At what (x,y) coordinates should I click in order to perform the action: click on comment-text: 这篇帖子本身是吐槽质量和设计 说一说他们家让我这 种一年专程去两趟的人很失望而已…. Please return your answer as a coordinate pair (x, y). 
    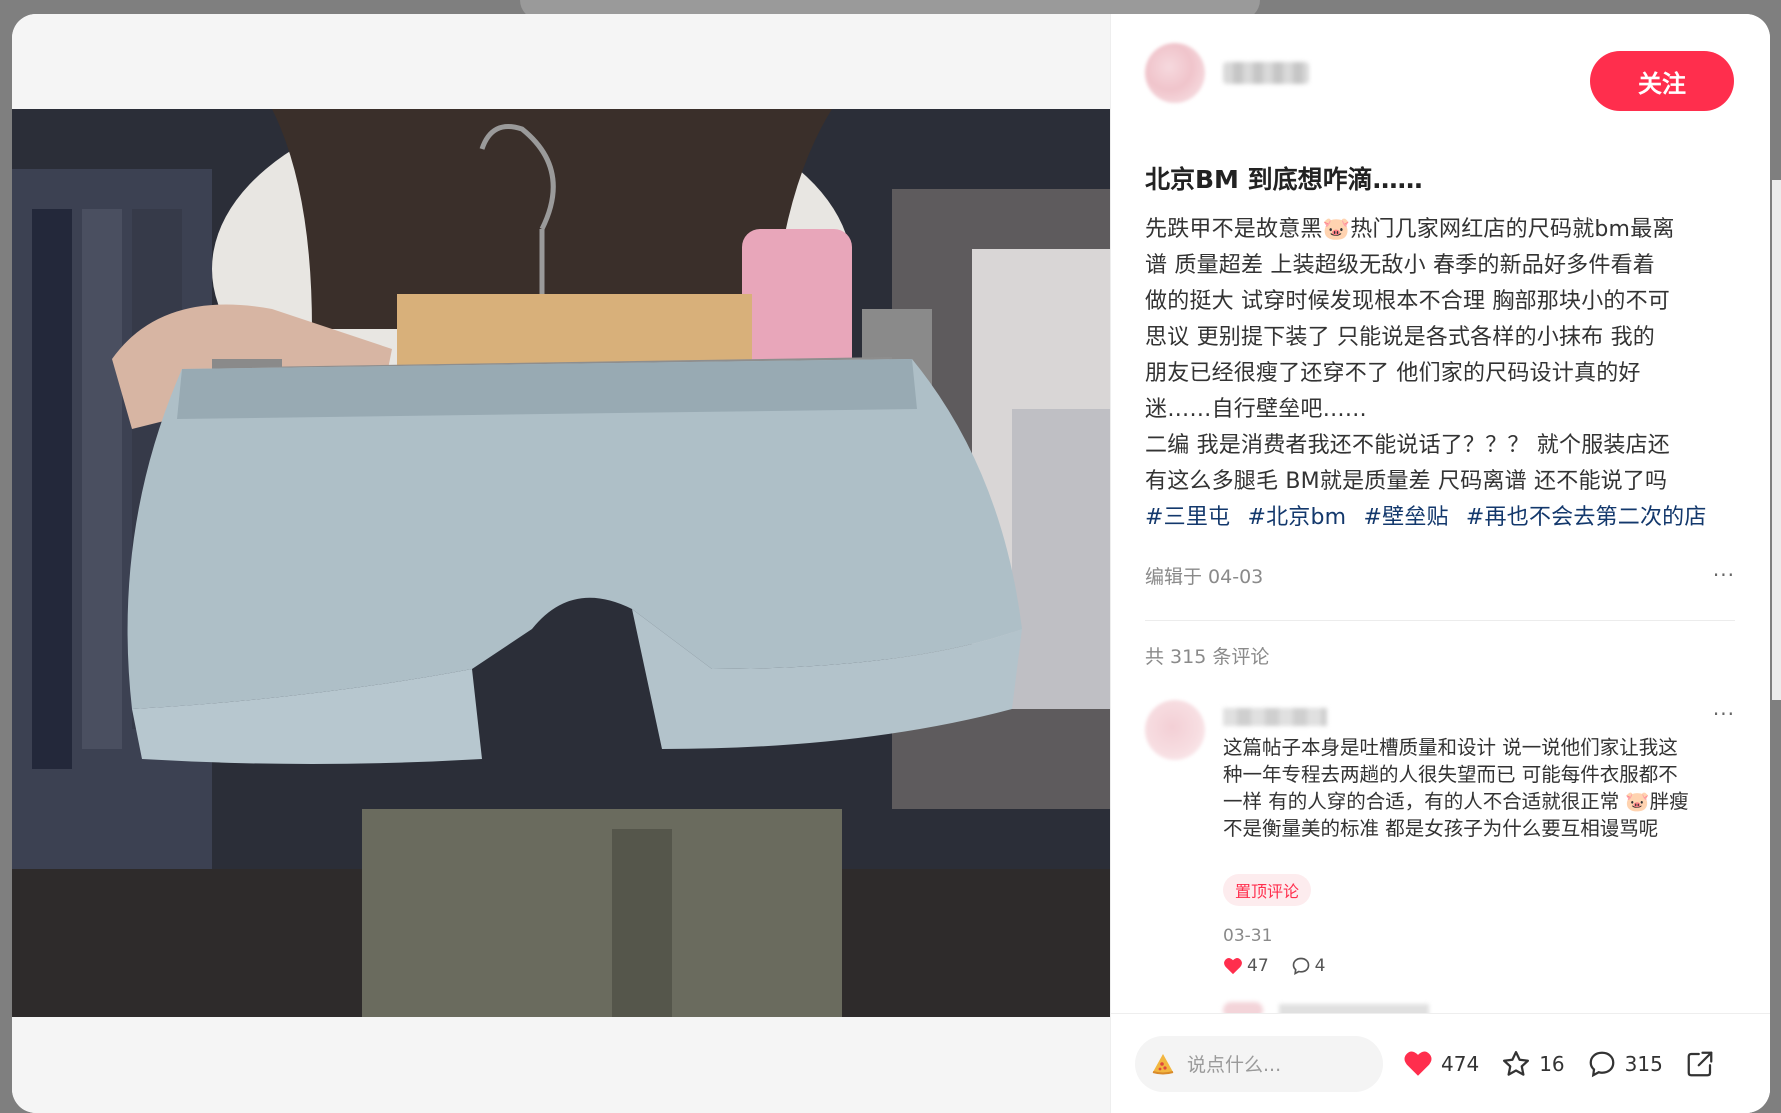
    Looking at the image, I should click on (1479, 788).